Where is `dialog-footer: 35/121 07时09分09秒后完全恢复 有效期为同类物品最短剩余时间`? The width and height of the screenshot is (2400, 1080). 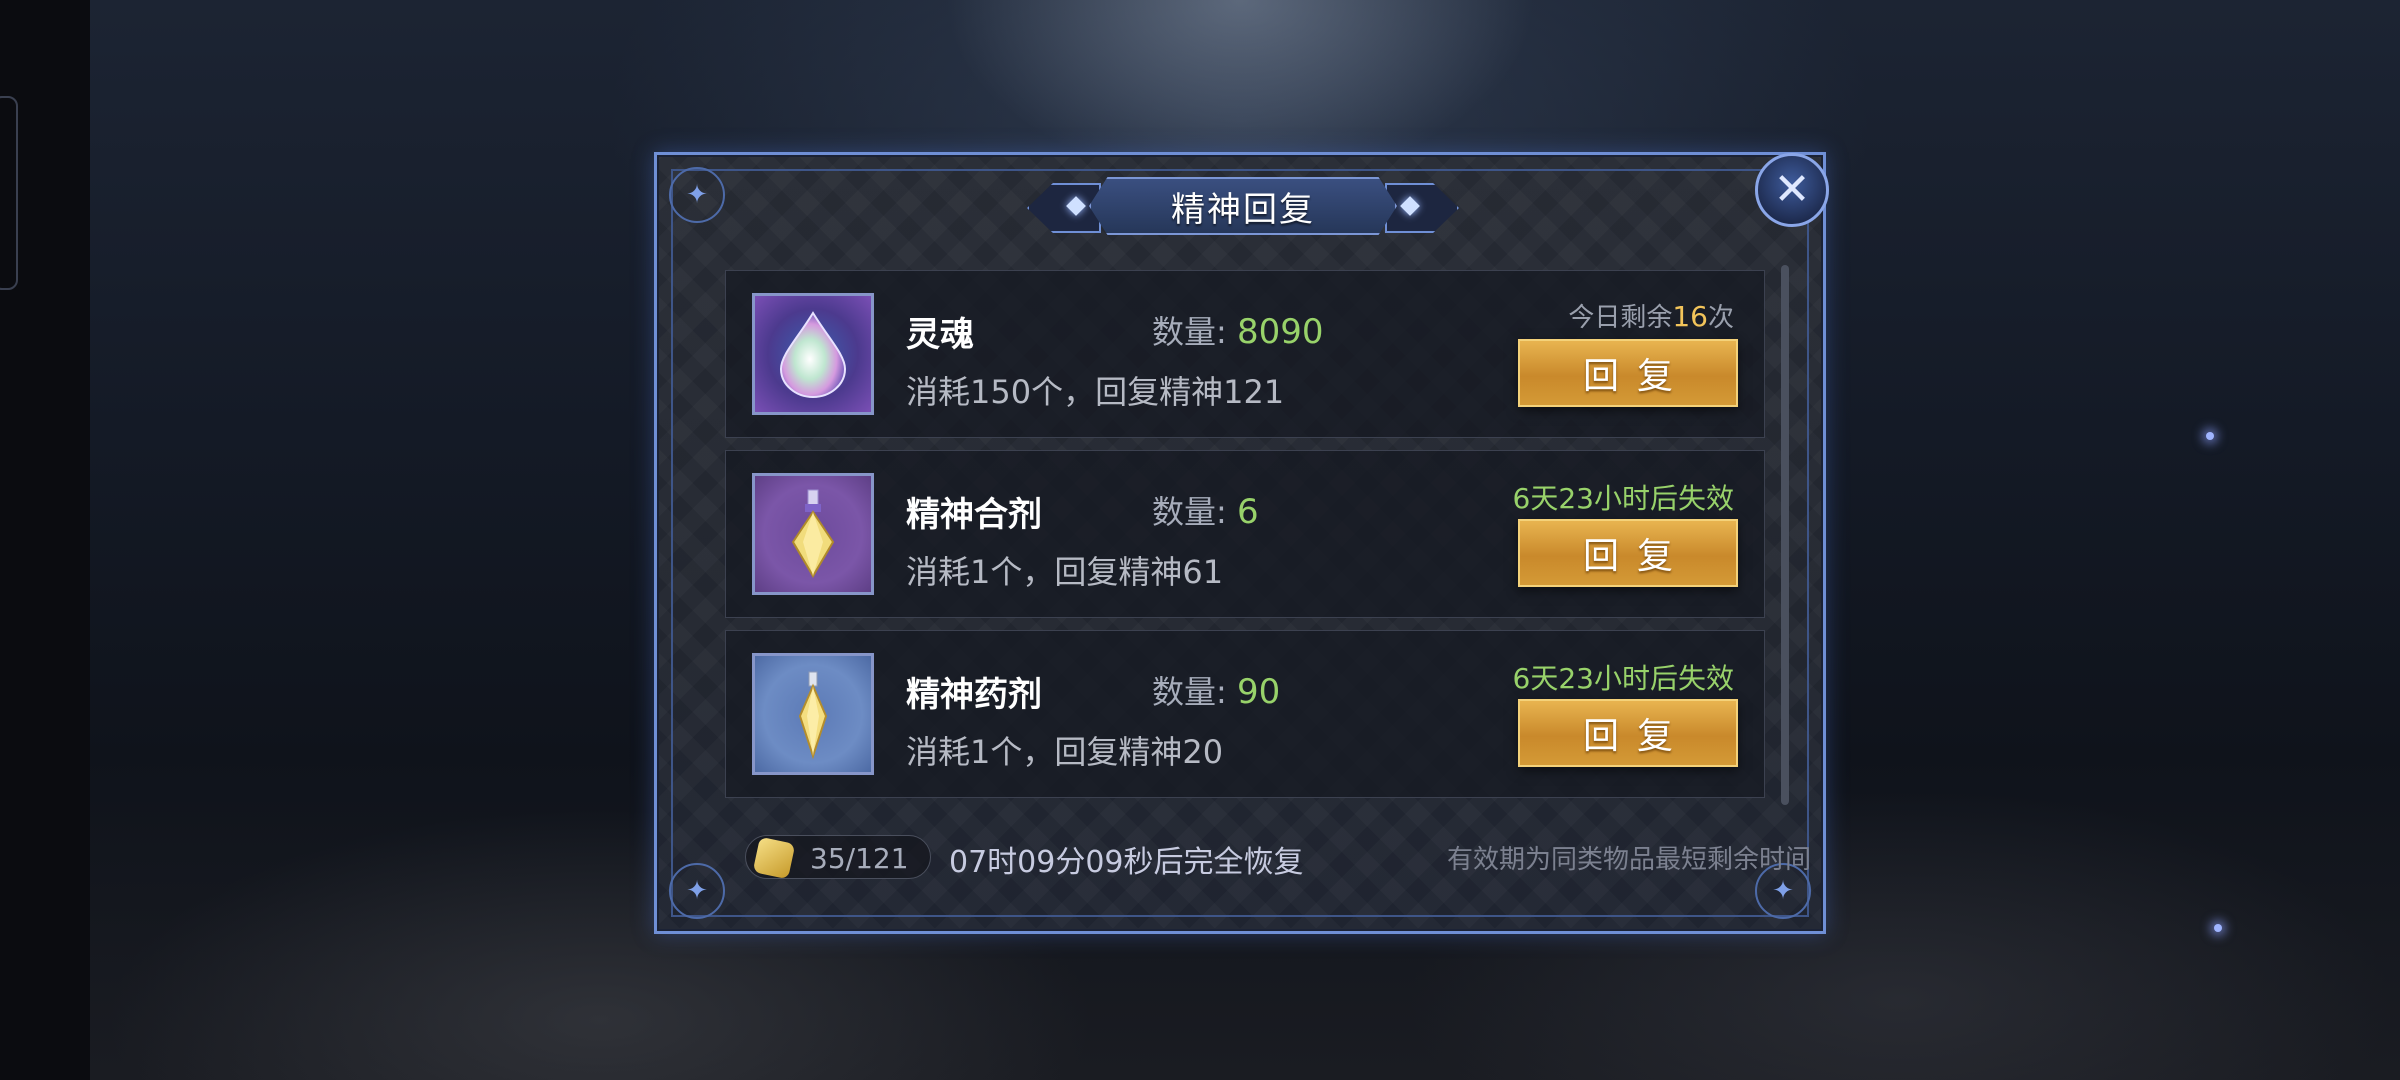
dialog-footer: 35/121 07时09分09秒后完全恢复 有效期为同类物品最短剩余时间 is located at coordinates (1278, 857).